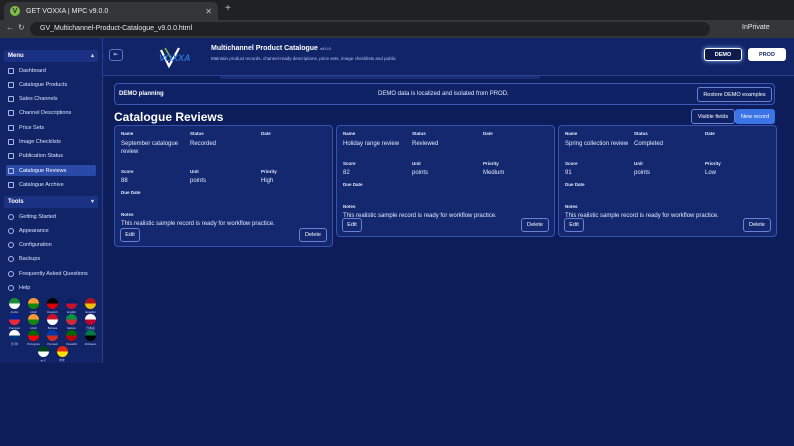 The width and height of the screenshot is (794, 446). Describe the element at coordinates (51, 259) in the screenshot. I see `sidebar-item: Backups` at that location.